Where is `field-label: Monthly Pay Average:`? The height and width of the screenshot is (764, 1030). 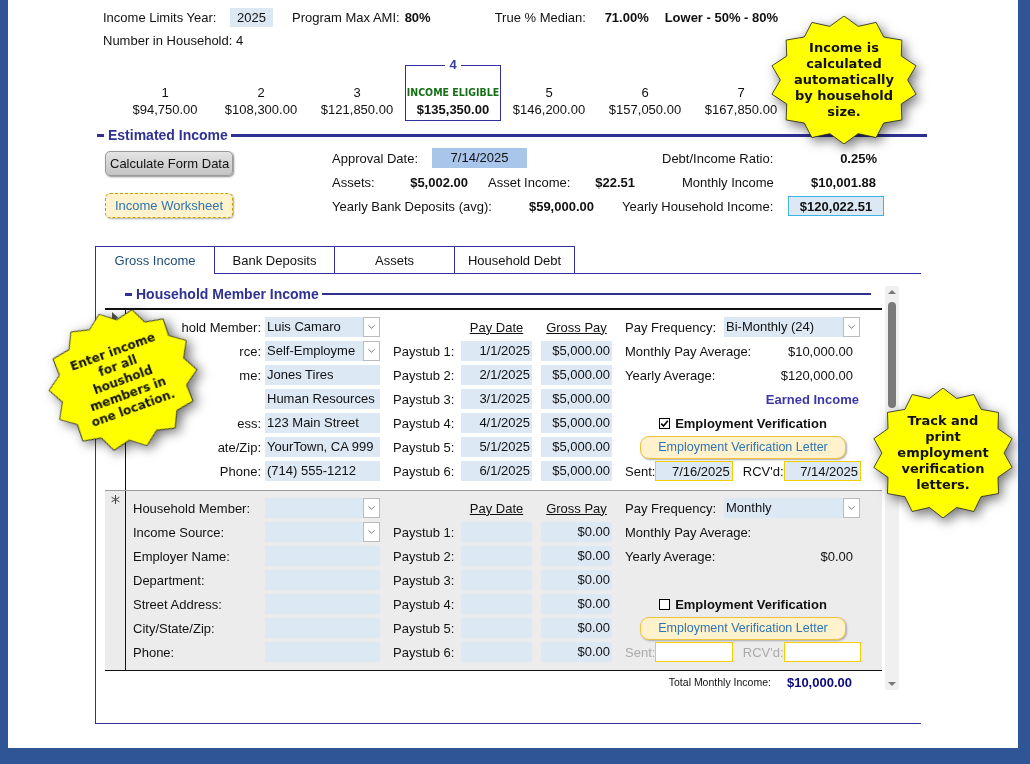 field-label: Monthly Pay Average: is located at coordinates (688, 351).